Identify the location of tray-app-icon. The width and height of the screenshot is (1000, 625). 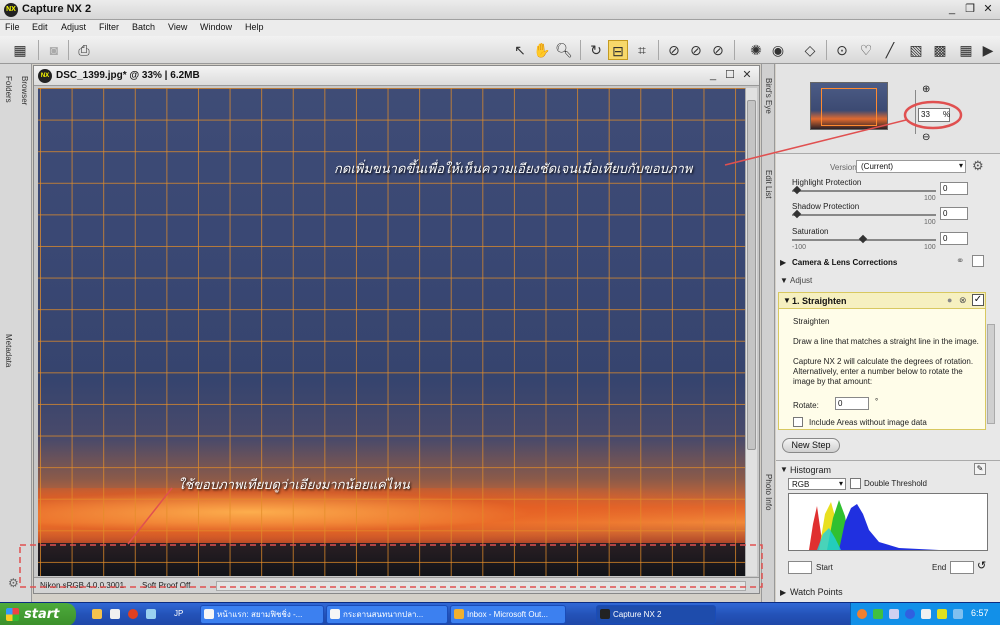
(862, 614).